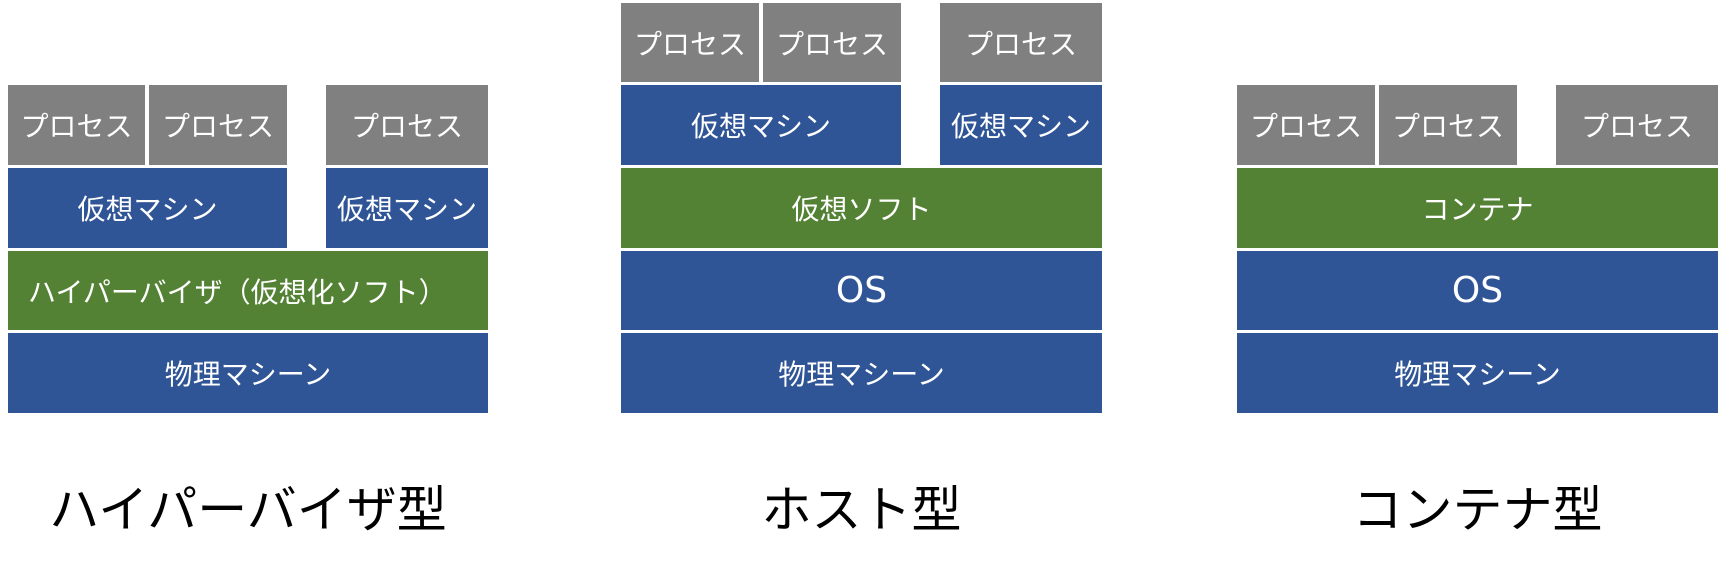 Image resolution: width=1721 pixels, height=573 pixels. What do you see at coordinates (218, 125) in the screenshot?
I see `hypervisor-process-2: プロセス` at bounding box center [218, 125].